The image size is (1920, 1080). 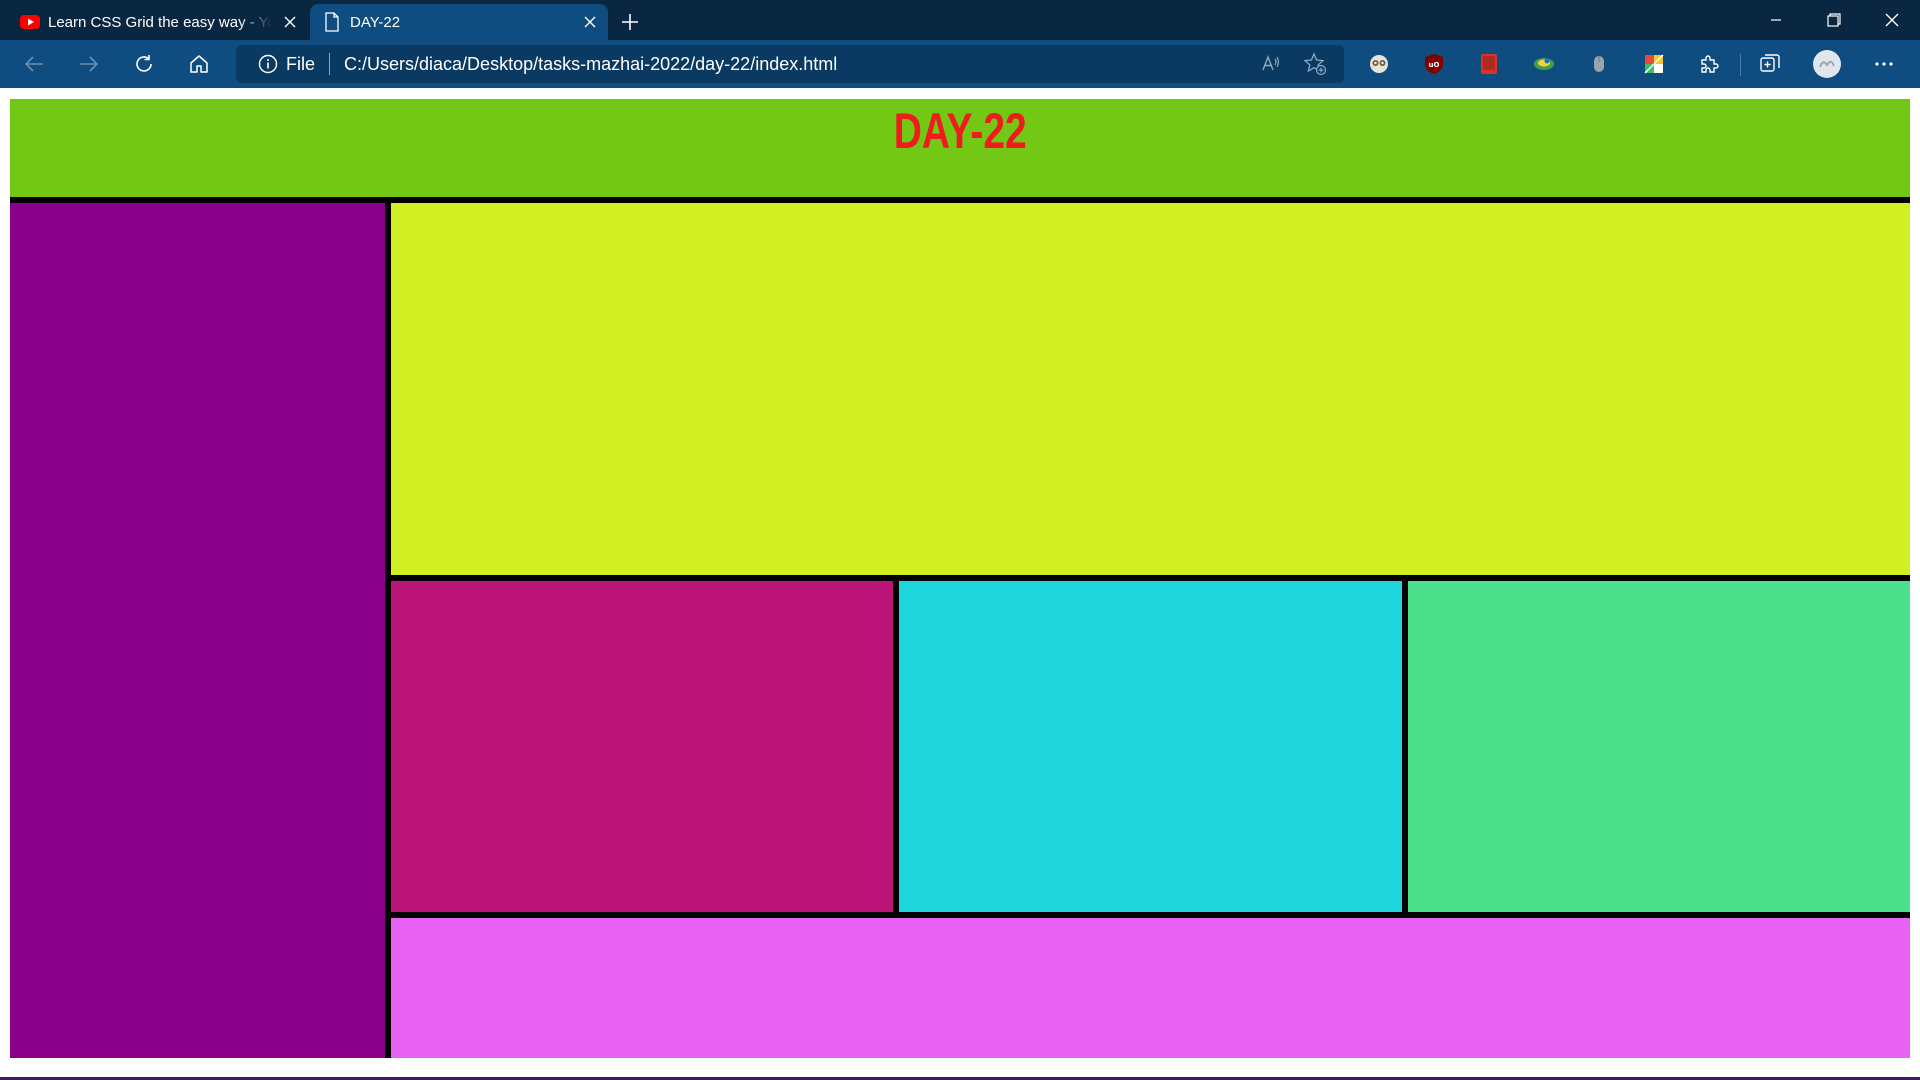 What do you see at coordinates (375, 22) in the screenshot?
I see `tab-title: DAY-22` at bounding box center [375, 22].